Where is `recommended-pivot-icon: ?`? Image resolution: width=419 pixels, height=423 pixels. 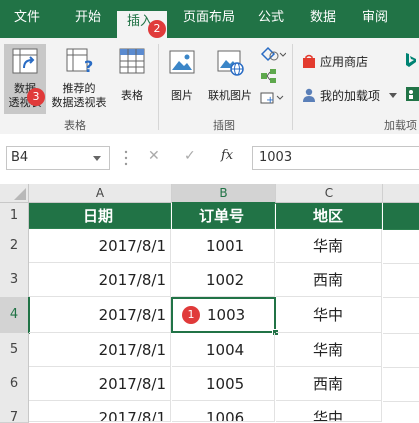 recommended-pivot-icon: ? is located at coordinates (79, 61).